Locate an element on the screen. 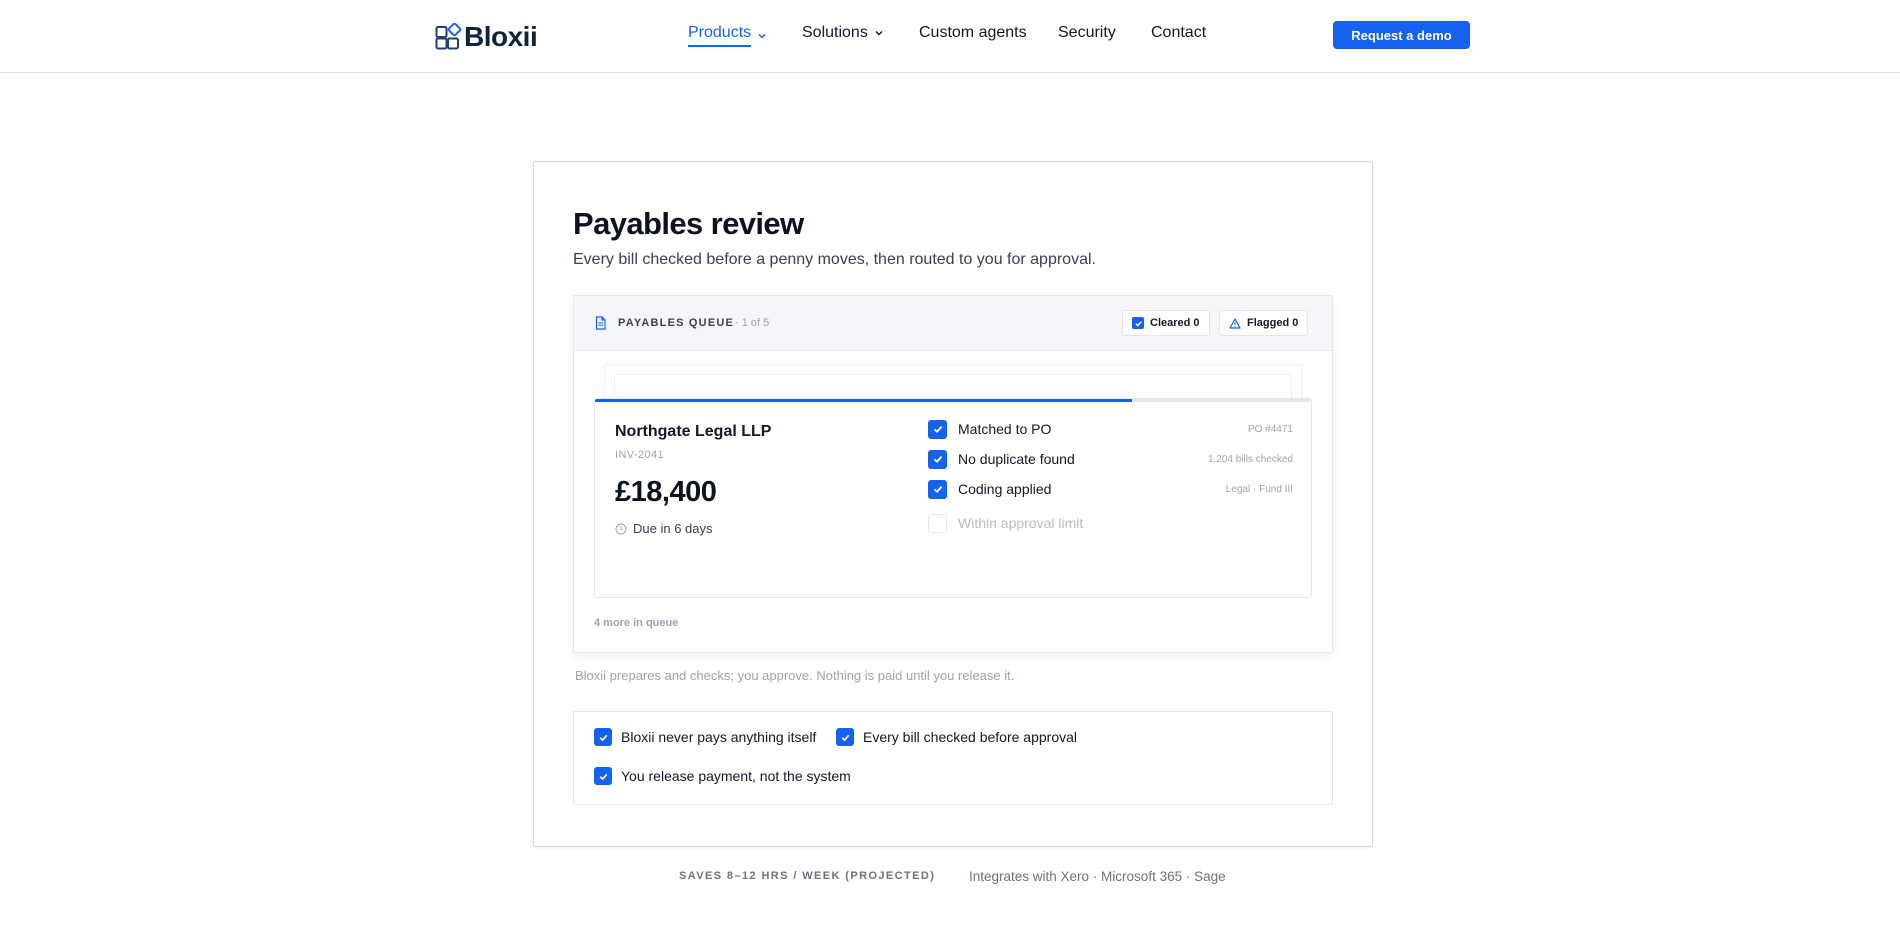 This screenshot has height=947, width=1900. check-row-approval-limit: Within approval limit is located at coordinates (1110, 523).